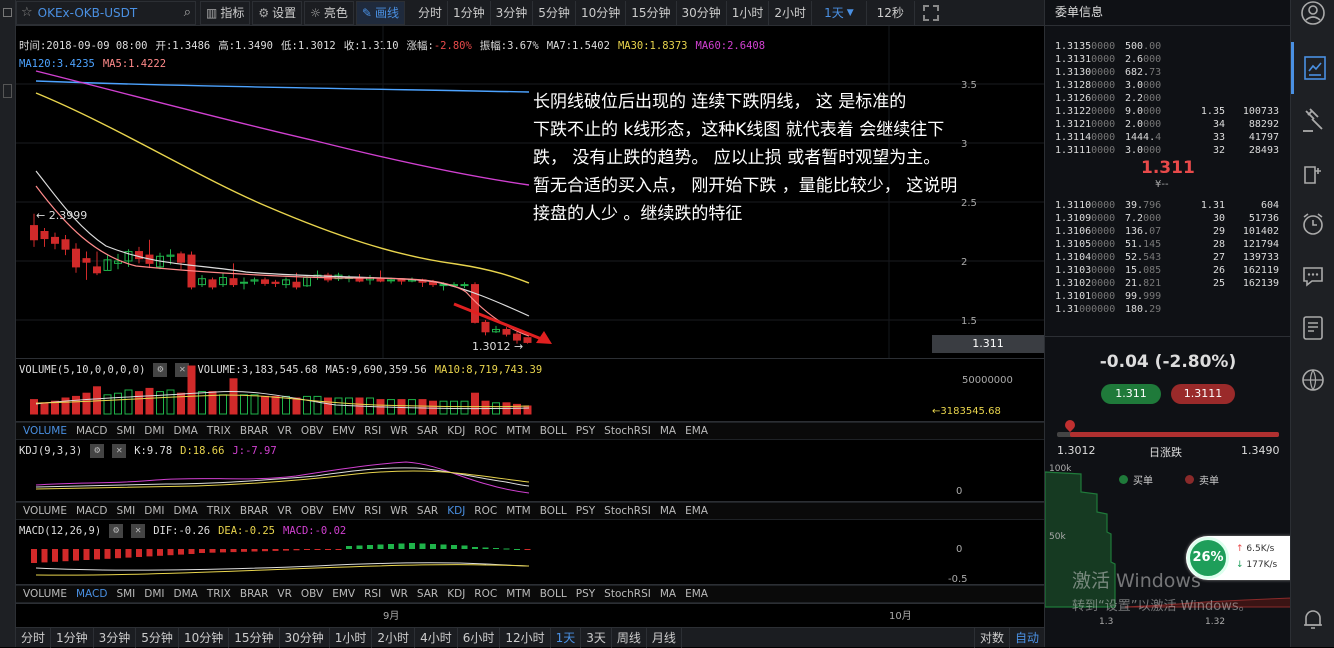 The image size is (1334, 648). What do you see at coordinates (1167, 150) in the screenshot?
I see `ask-row: 1.31110000 3.0000 32 28493` at bounding box center [1167, 150].